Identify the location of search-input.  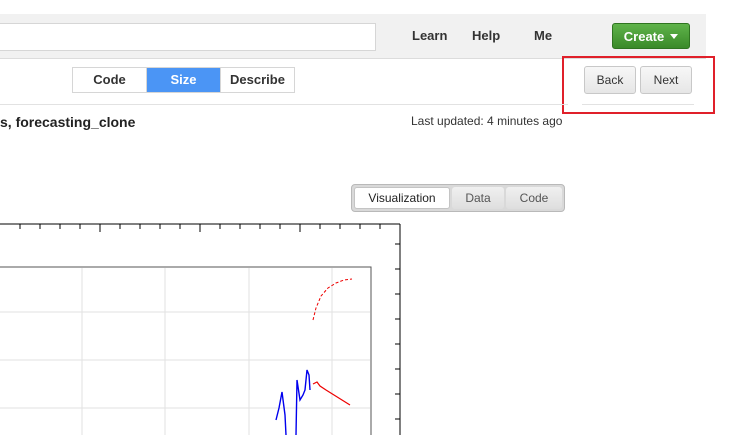
(188, 37).